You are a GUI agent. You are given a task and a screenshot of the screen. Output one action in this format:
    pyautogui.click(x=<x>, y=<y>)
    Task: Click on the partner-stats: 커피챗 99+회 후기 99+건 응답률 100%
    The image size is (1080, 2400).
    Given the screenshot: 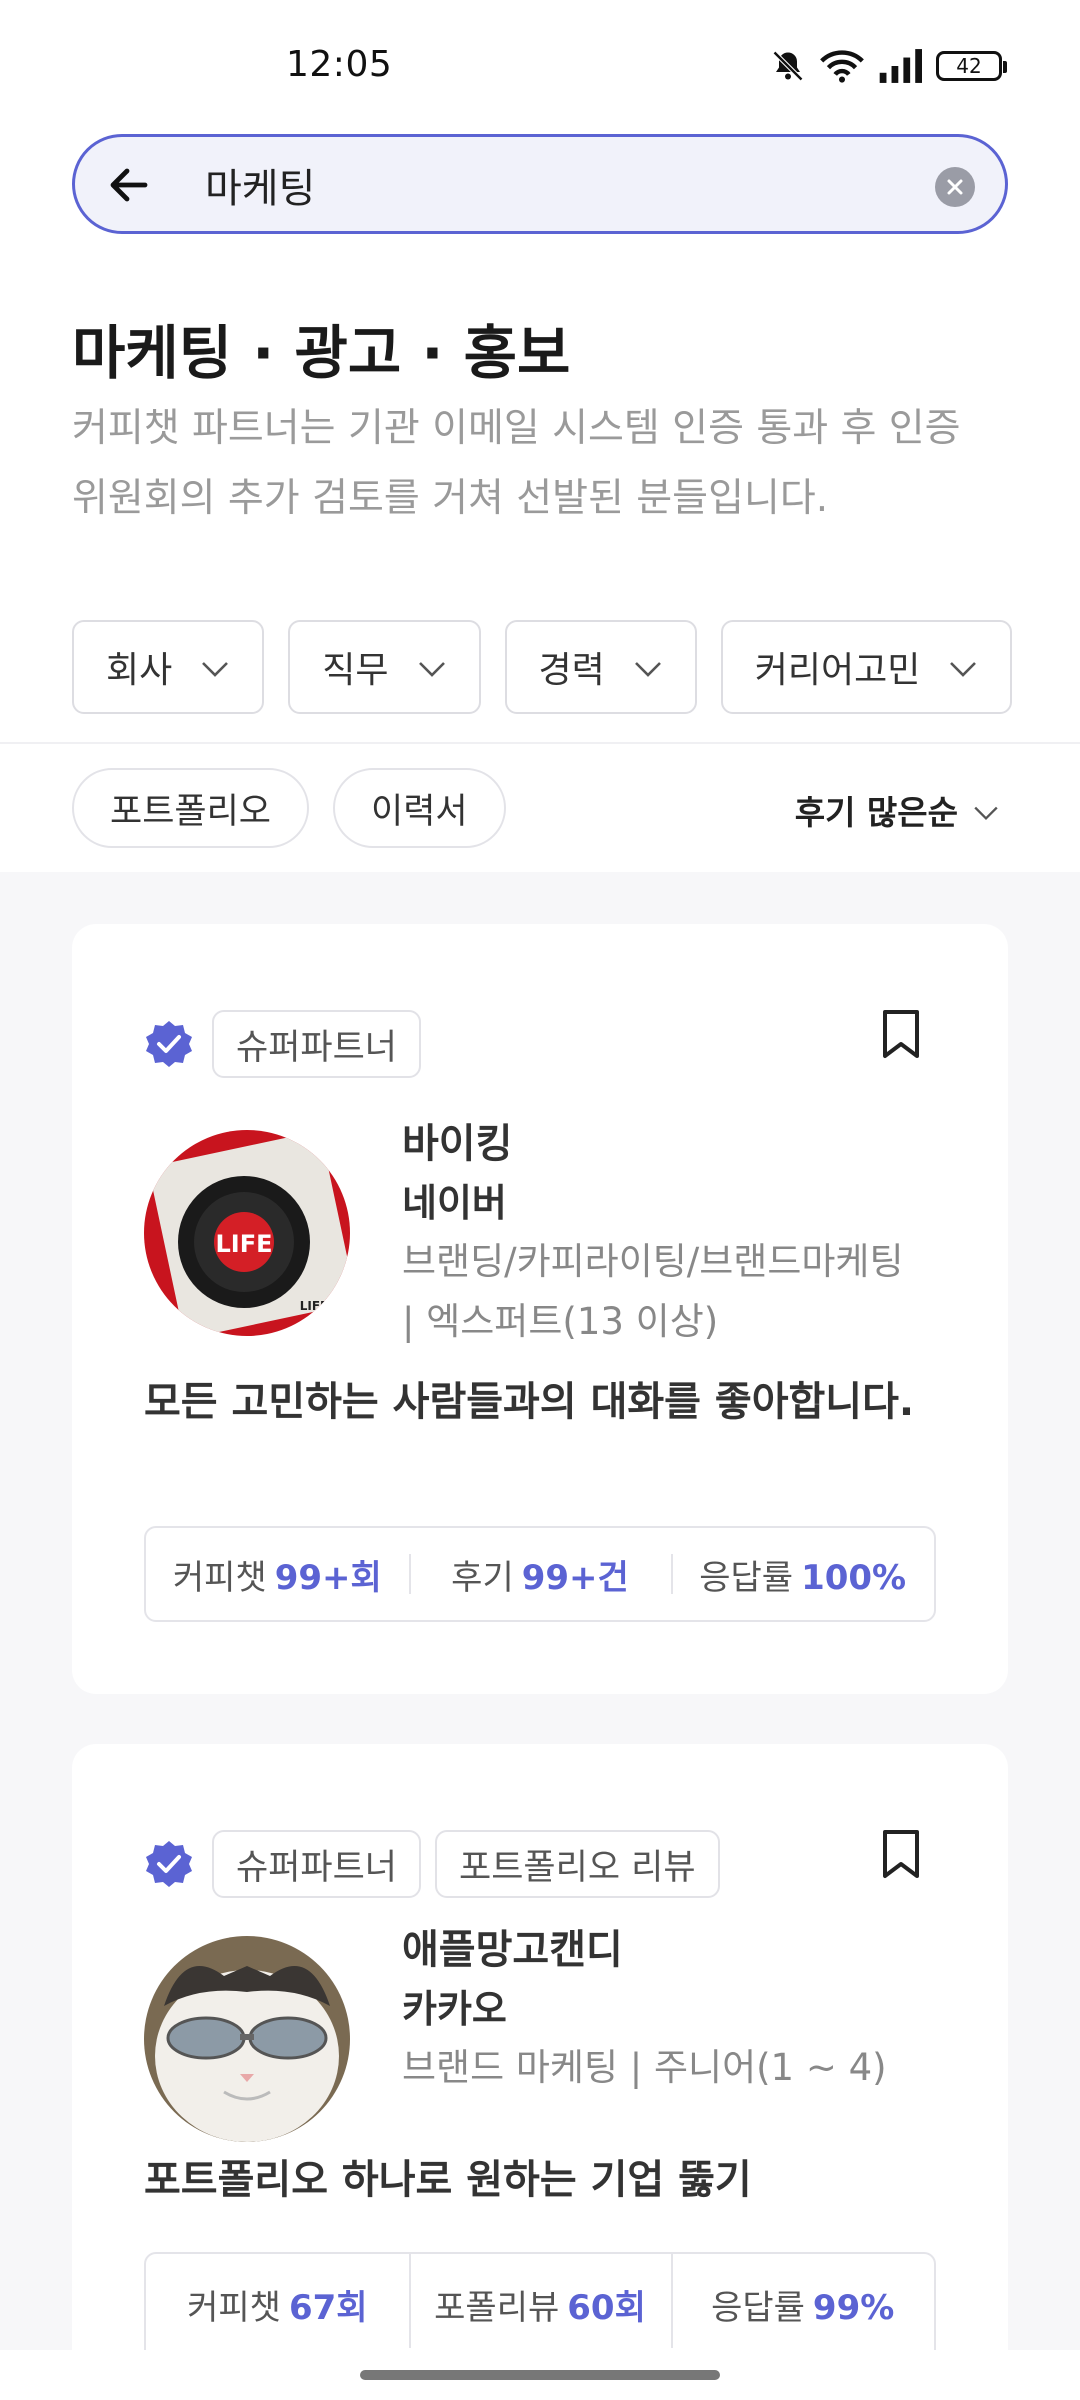 What is the action you would take?
    pyautogui.click(x=540, y=1574)
    